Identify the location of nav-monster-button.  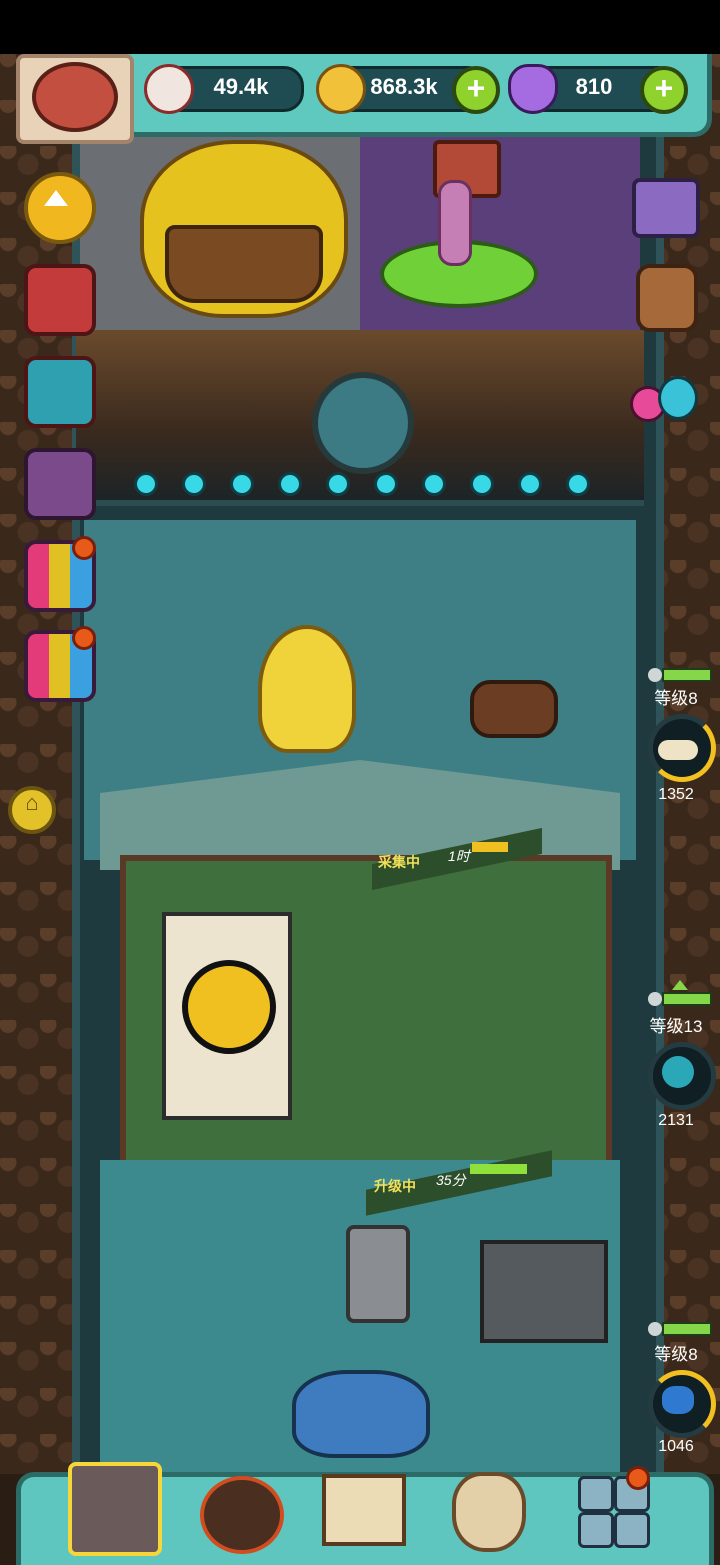
(242, 1515).